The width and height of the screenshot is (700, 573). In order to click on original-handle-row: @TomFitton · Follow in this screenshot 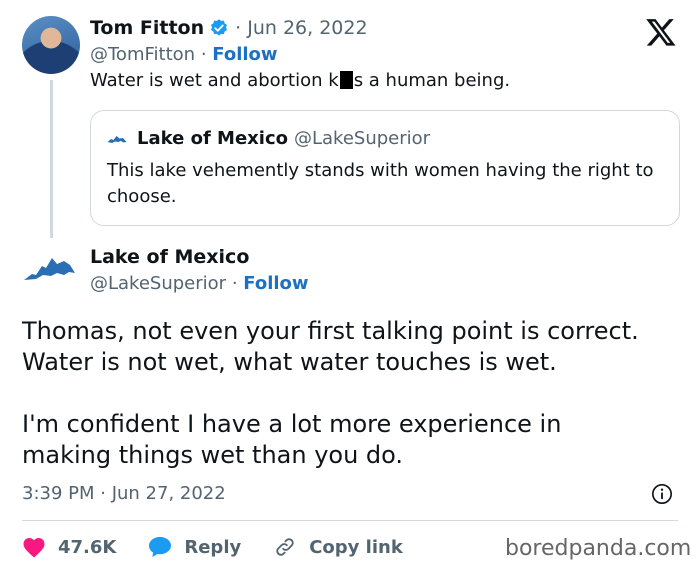, I will do `click(184, 54)`.